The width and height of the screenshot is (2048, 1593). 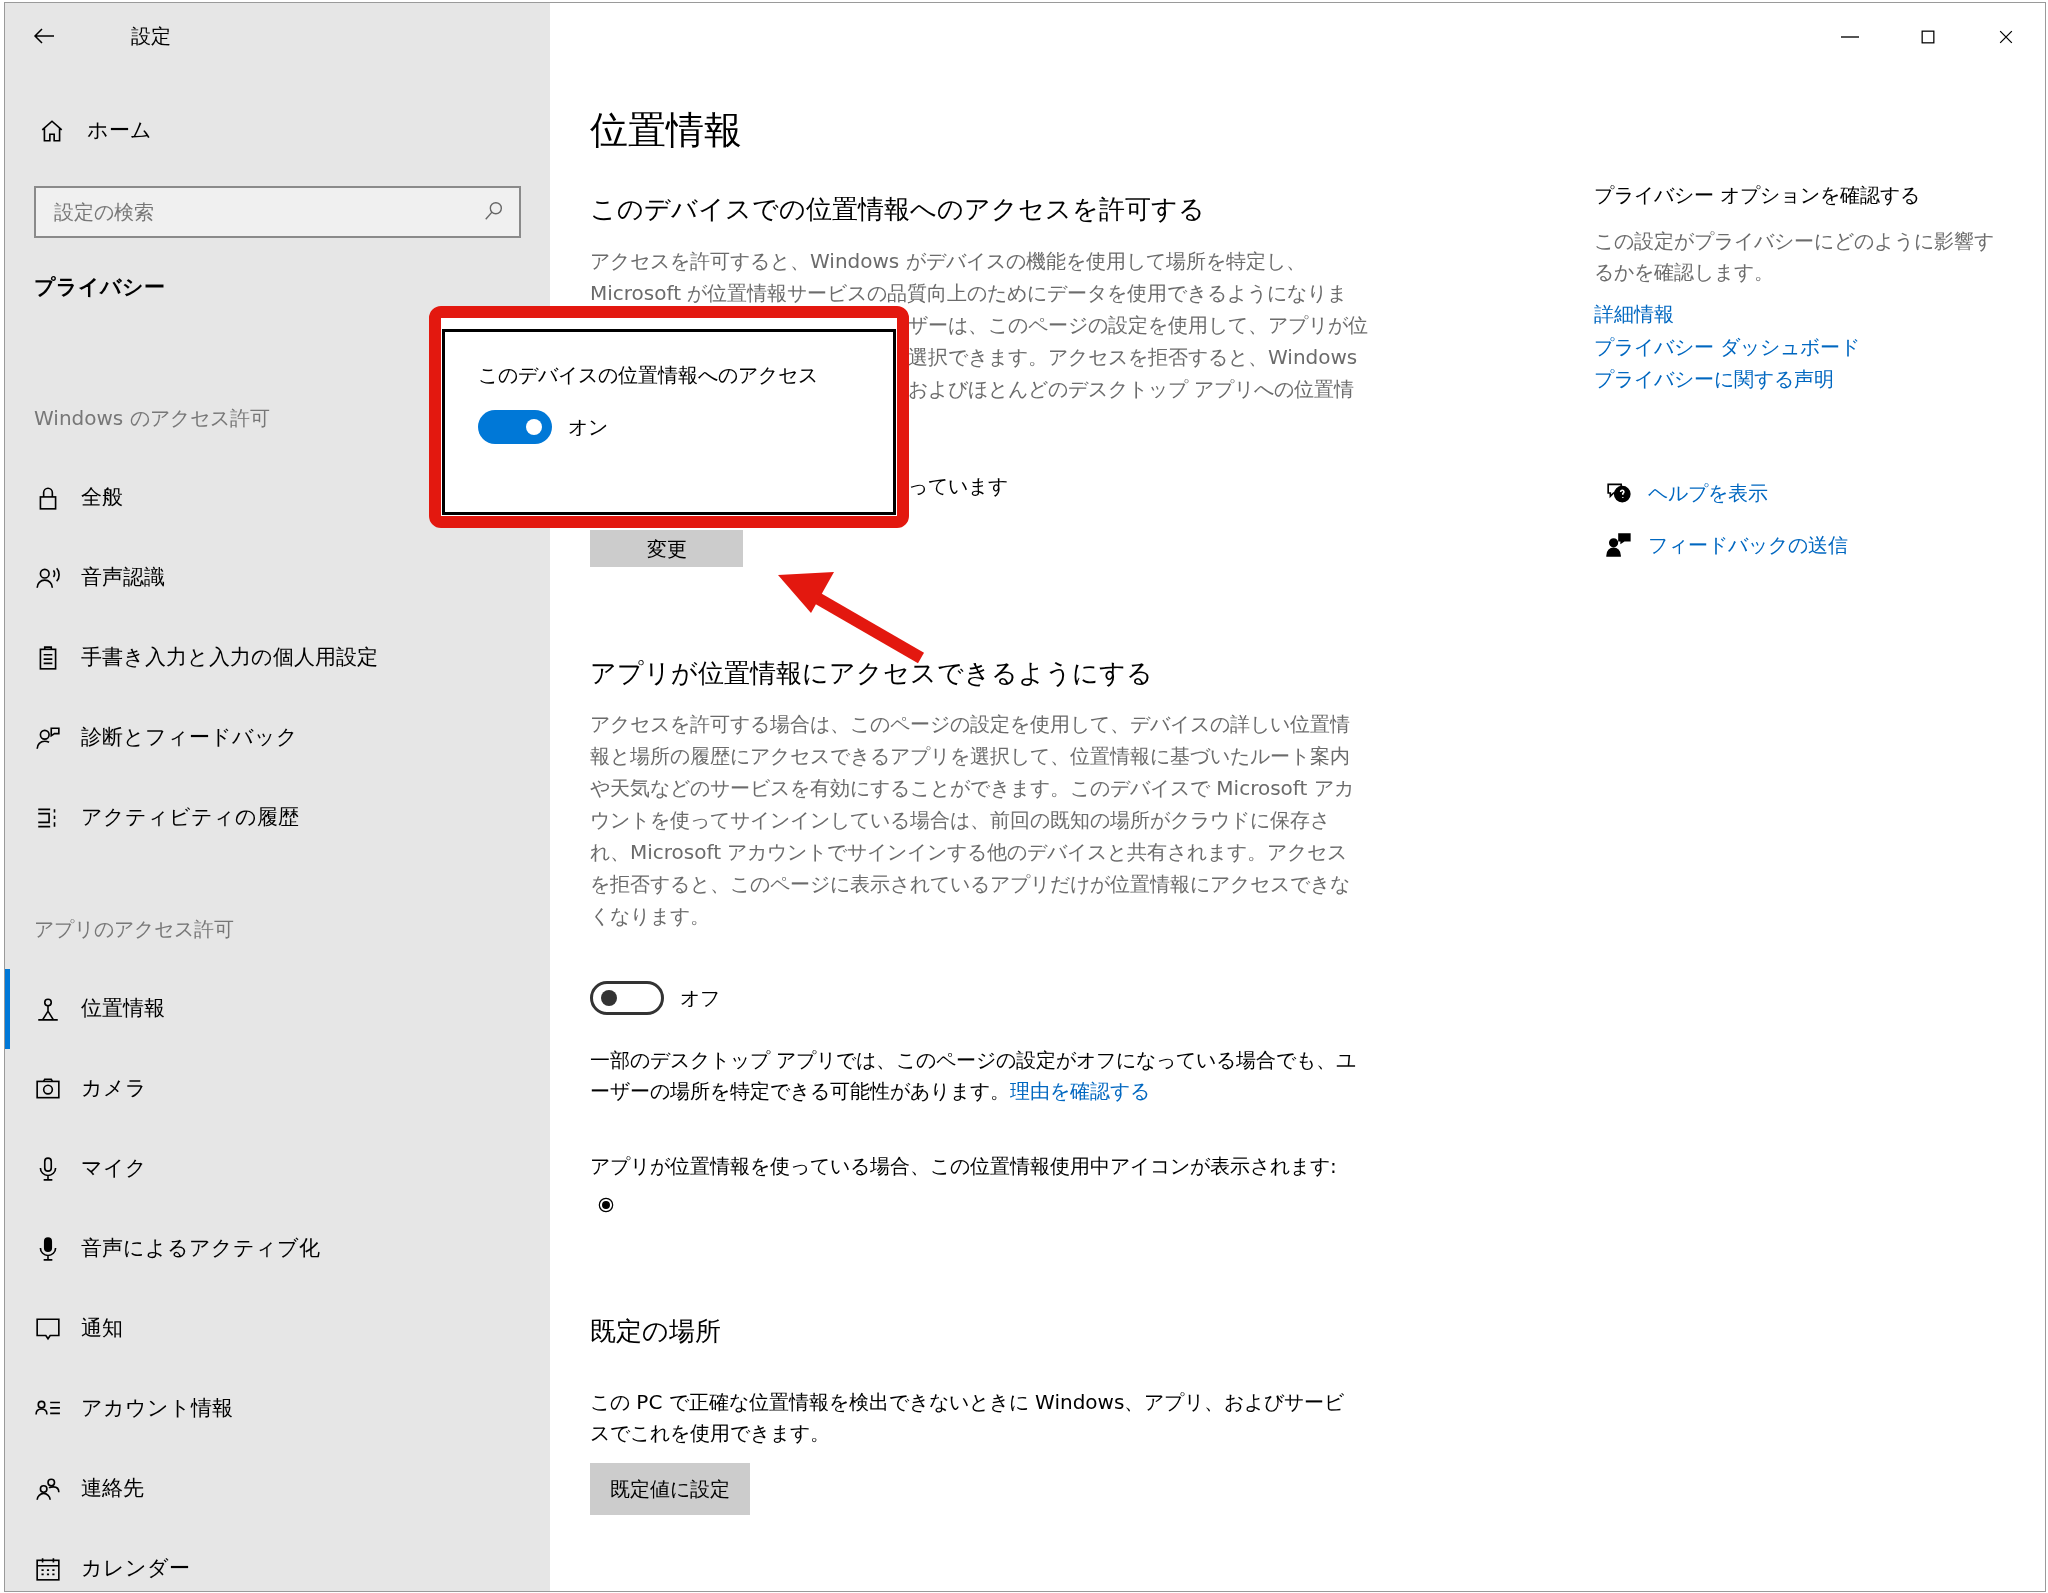 What do you see at coordinates (48, 578) in the screenshot?
I see `person-voice-icon` at bounding box center [48, 578].